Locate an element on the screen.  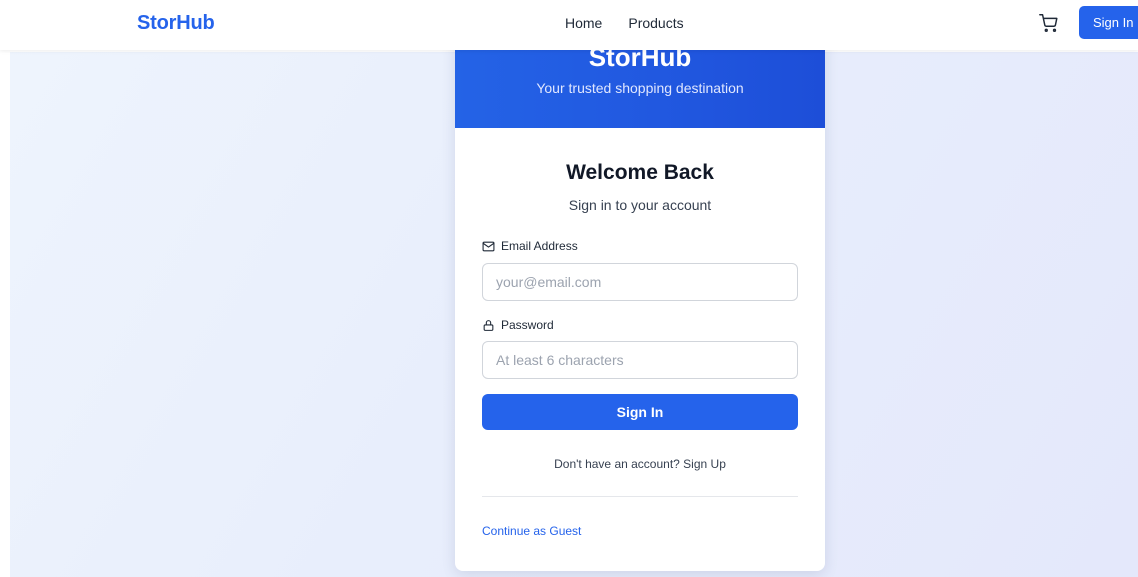
nav-products-link: Products is located at coordinates (655, 23).